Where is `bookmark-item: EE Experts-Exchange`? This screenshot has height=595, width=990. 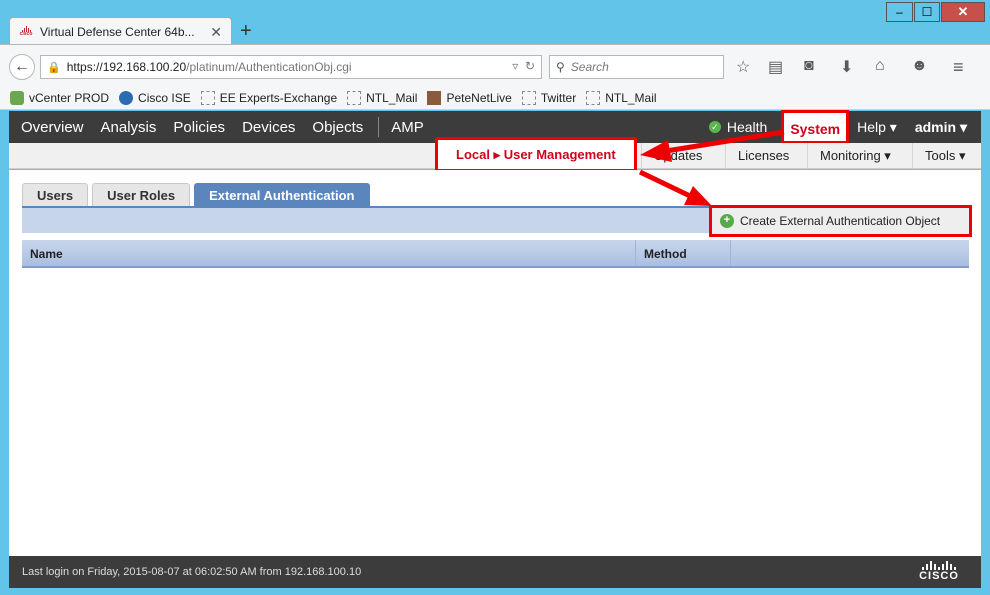 bookmark-item: EE Experts-Exchange is located at coordinates (268, 97).